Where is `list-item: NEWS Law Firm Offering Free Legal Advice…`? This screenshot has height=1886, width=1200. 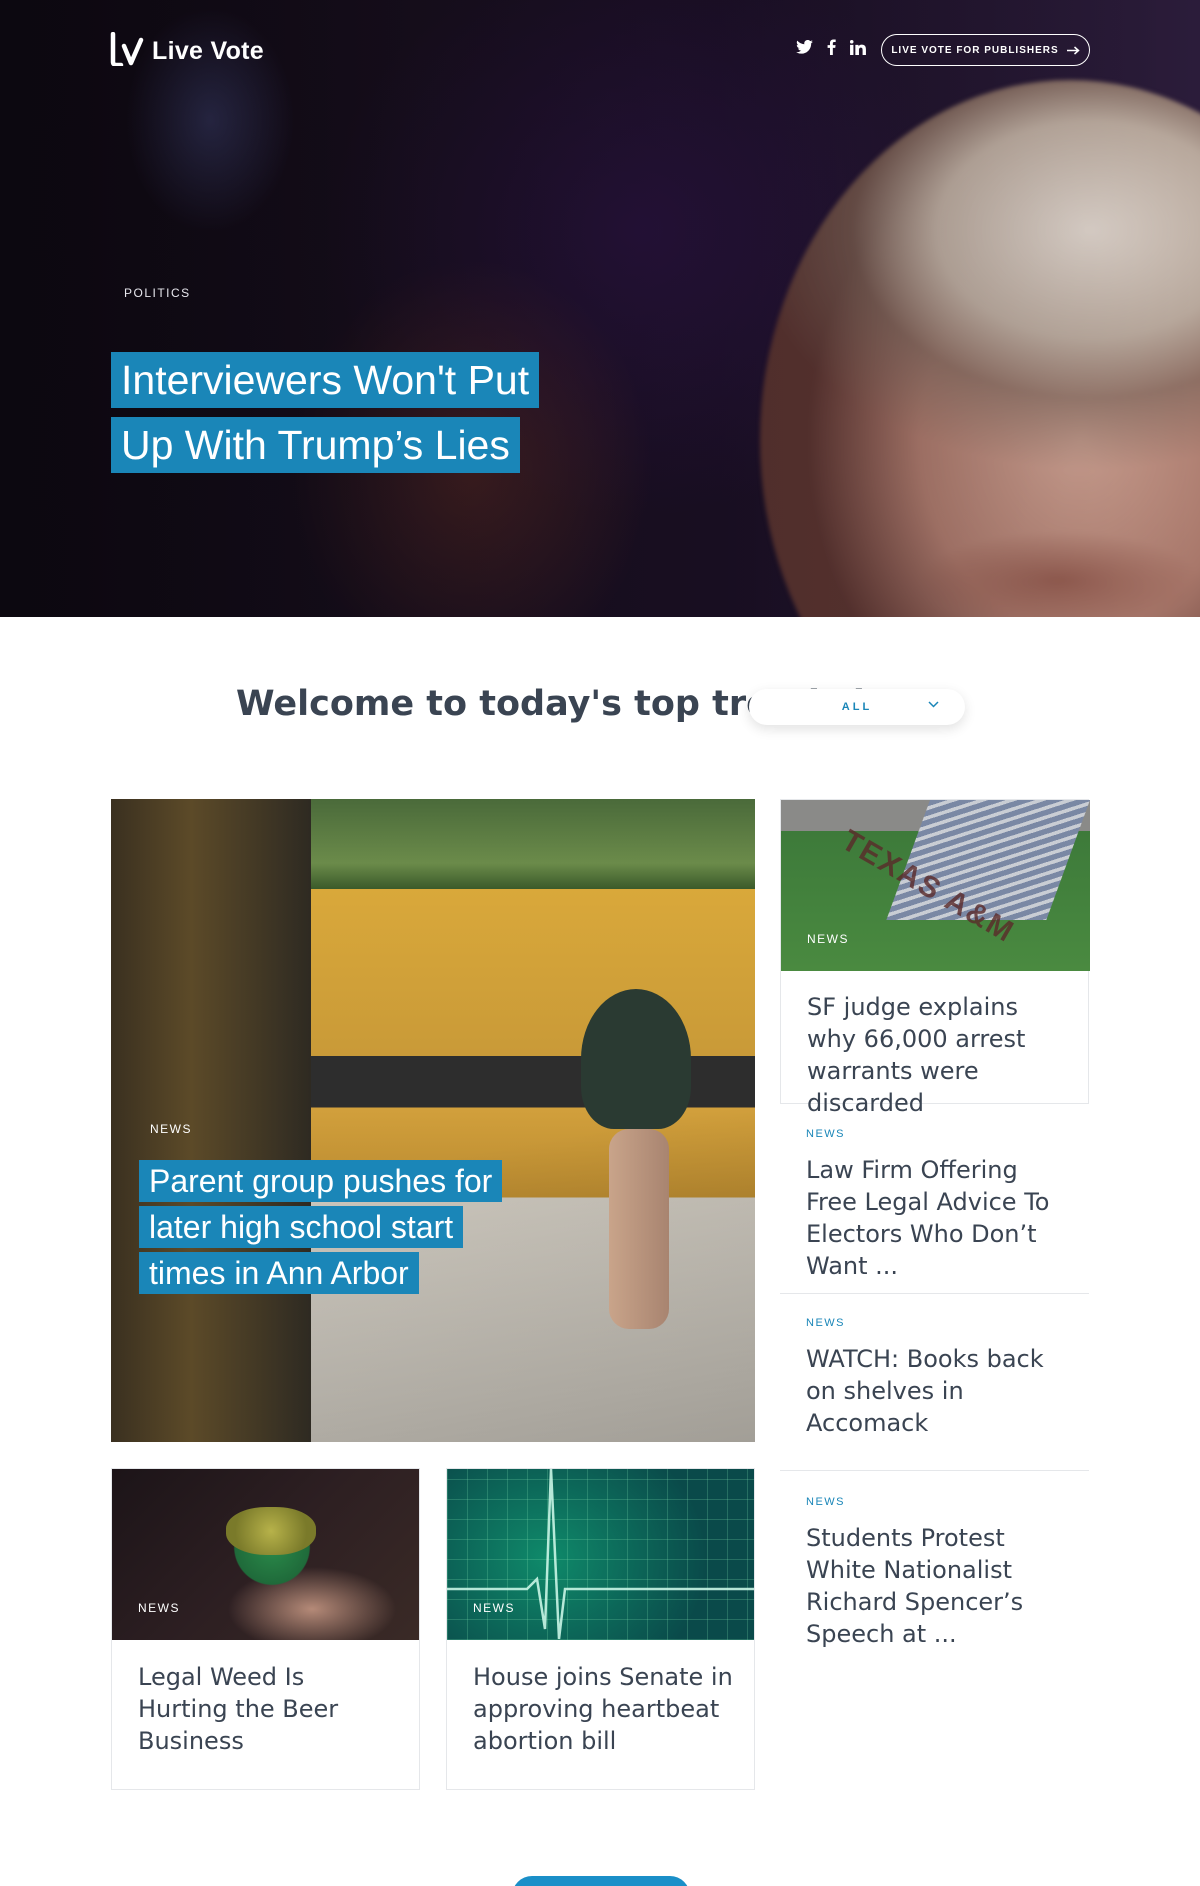 list-item: NEWS Law Firm Offering Free Legal Advice… is located at coordinates (934, 1205).